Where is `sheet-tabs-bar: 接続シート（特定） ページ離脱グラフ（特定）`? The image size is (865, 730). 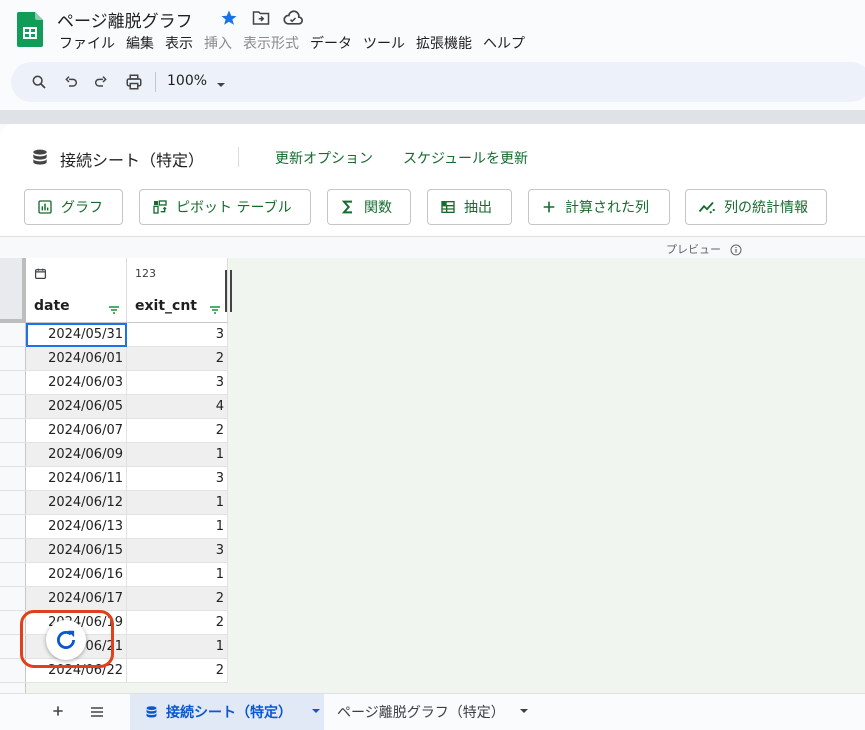 sheet-tabs-bar: 接続シート（特定） ページ離脱グラフ（特定） is located at coordinates (432, 711).